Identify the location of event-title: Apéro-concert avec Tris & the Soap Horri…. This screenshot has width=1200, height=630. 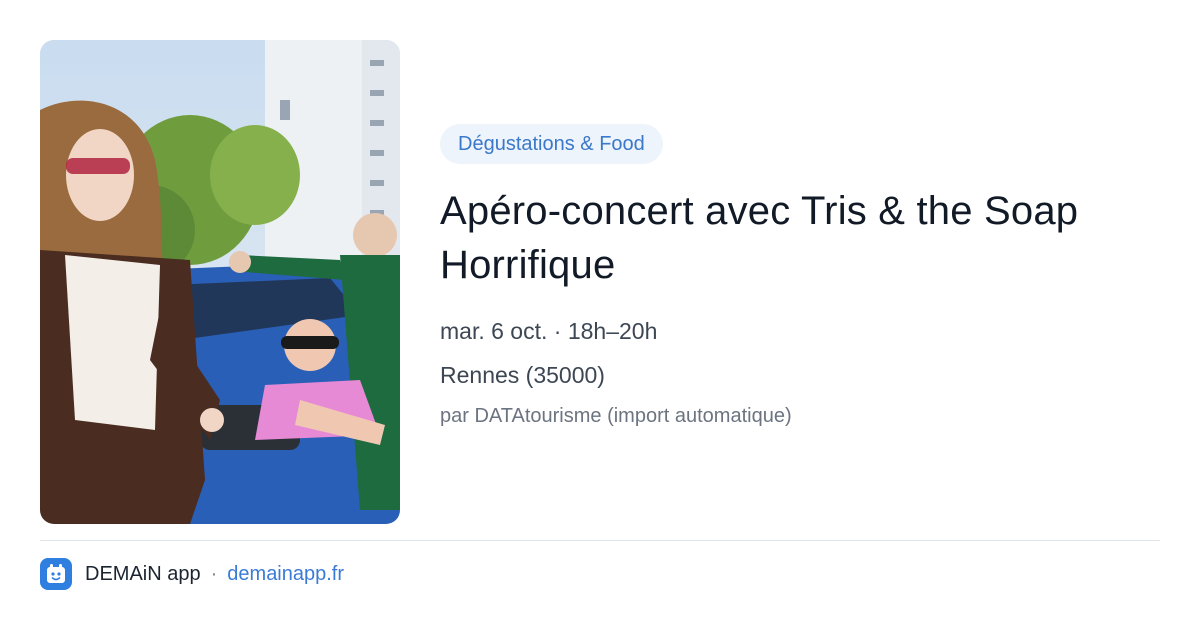
(800, 238).